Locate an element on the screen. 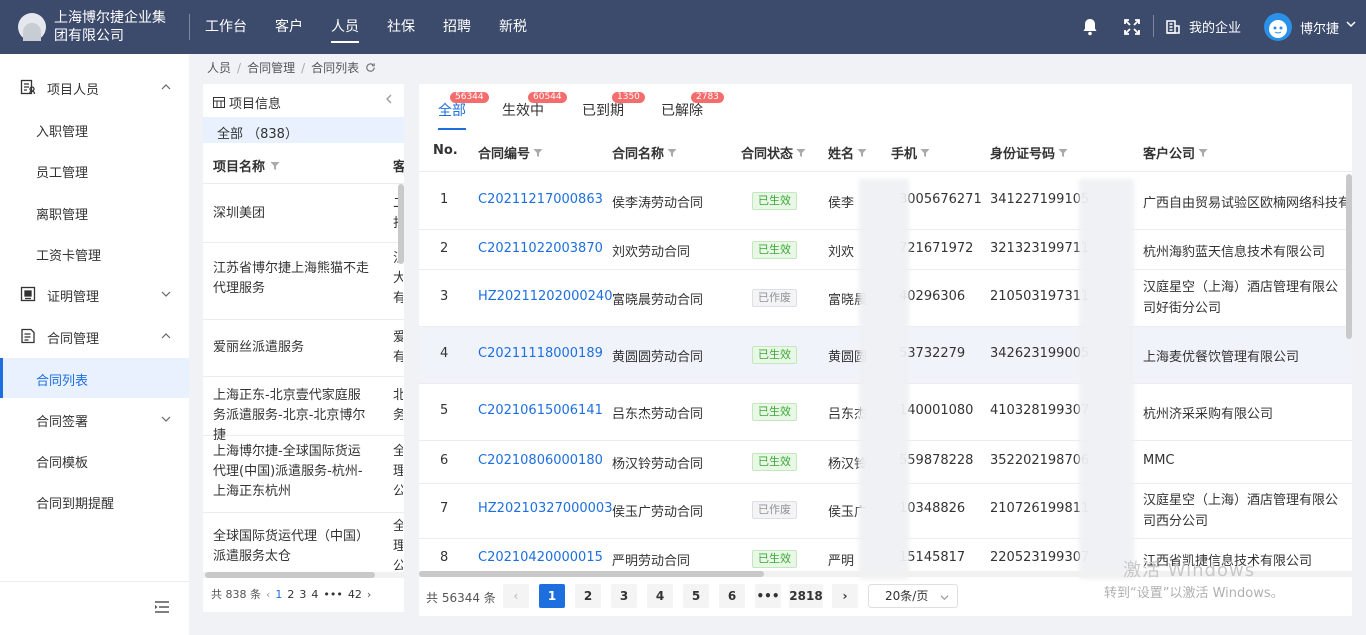  project-name: 爱丽丝派遣服务 is located at coordinates (259, 347).